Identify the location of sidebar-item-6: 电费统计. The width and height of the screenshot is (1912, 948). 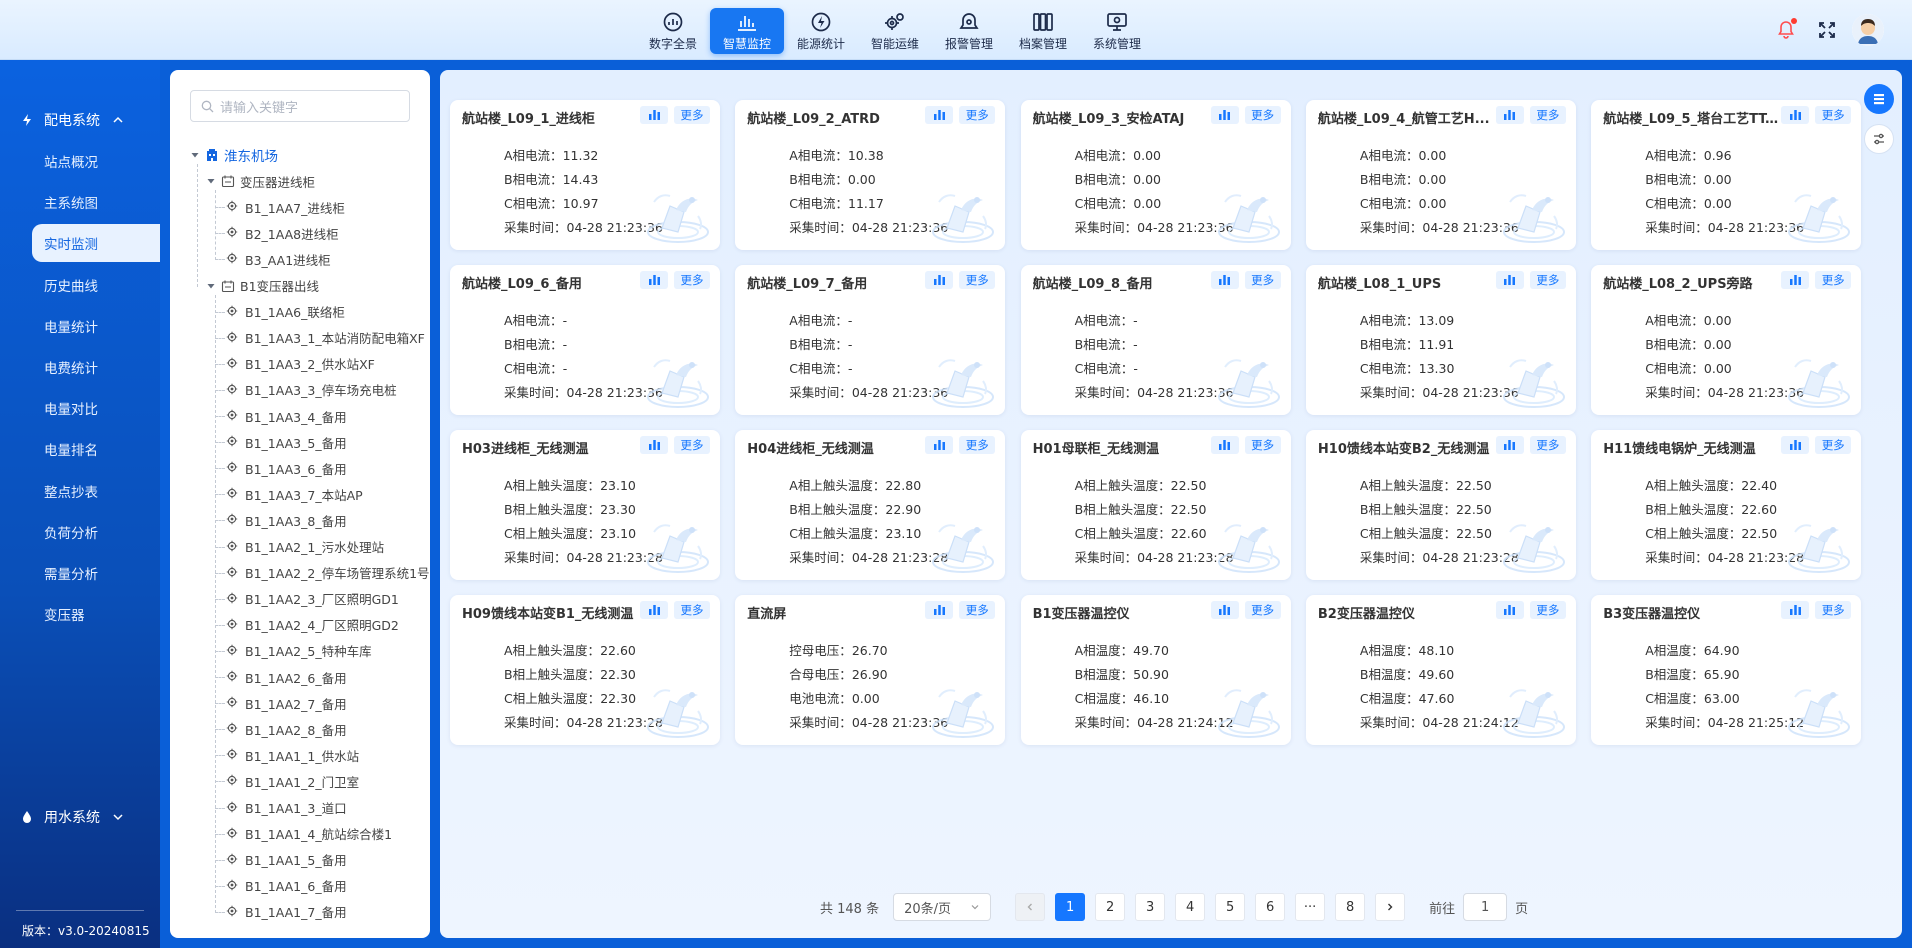
(96, 367).